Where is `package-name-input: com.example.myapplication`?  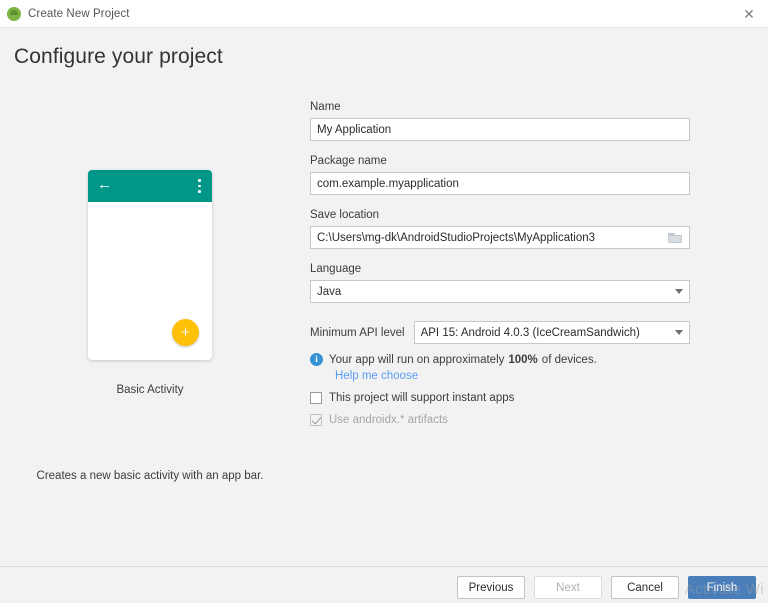 package-name-input: com.example.myapplication is located at coordinates (500, 183).